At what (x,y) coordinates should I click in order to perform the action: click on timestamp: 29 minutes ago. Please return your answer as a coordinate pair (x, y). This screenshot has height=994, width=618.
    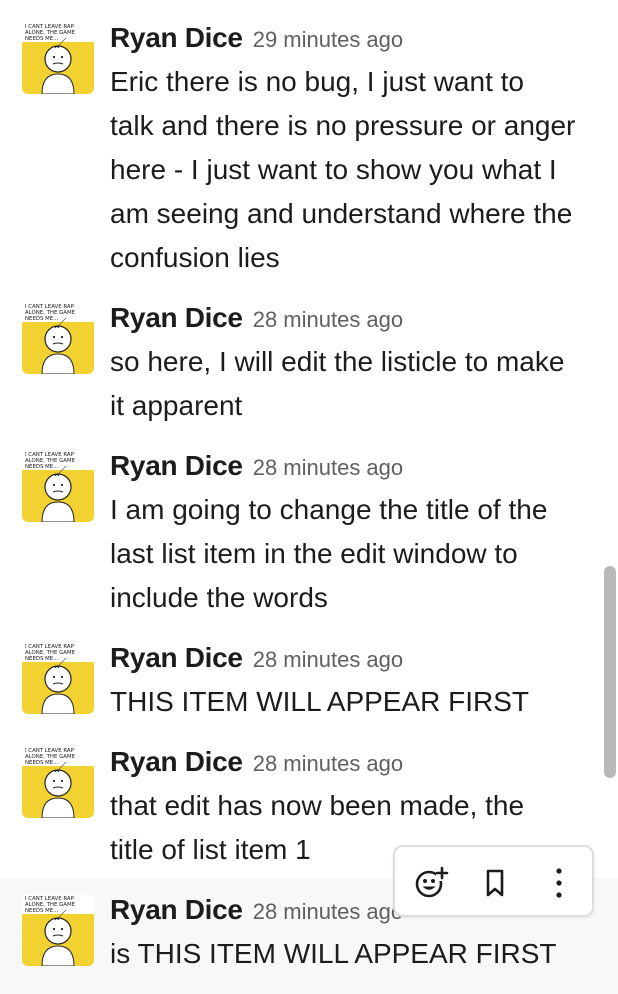
    Looking at the image, I should click on (328, 39).